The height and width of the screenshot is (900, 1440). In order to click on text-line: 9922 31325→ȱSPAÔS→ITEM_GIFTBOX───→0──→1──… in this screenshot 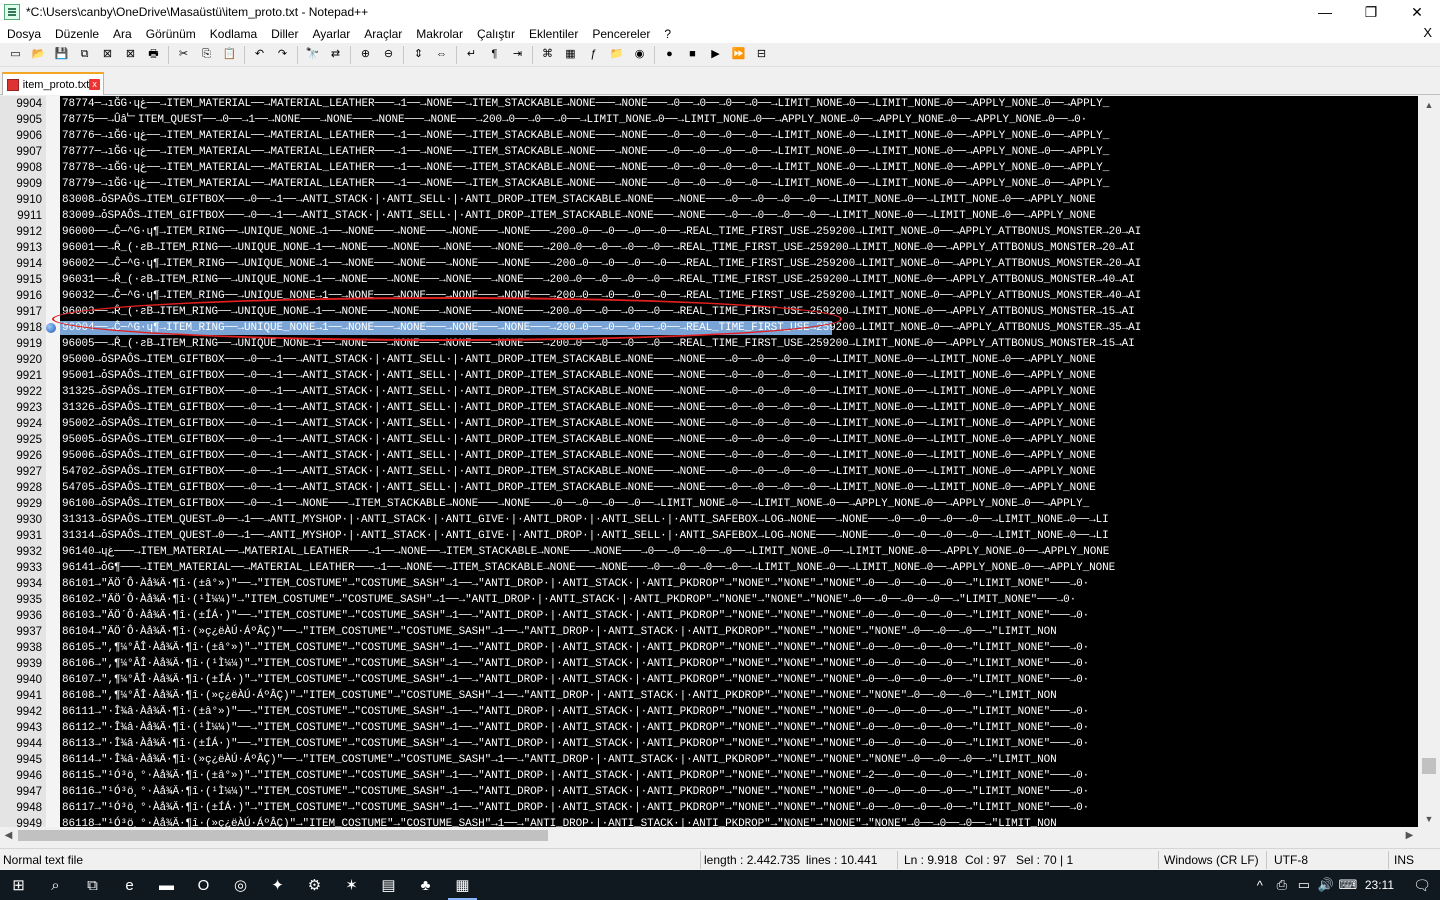, I will do `click(709, 392)`.